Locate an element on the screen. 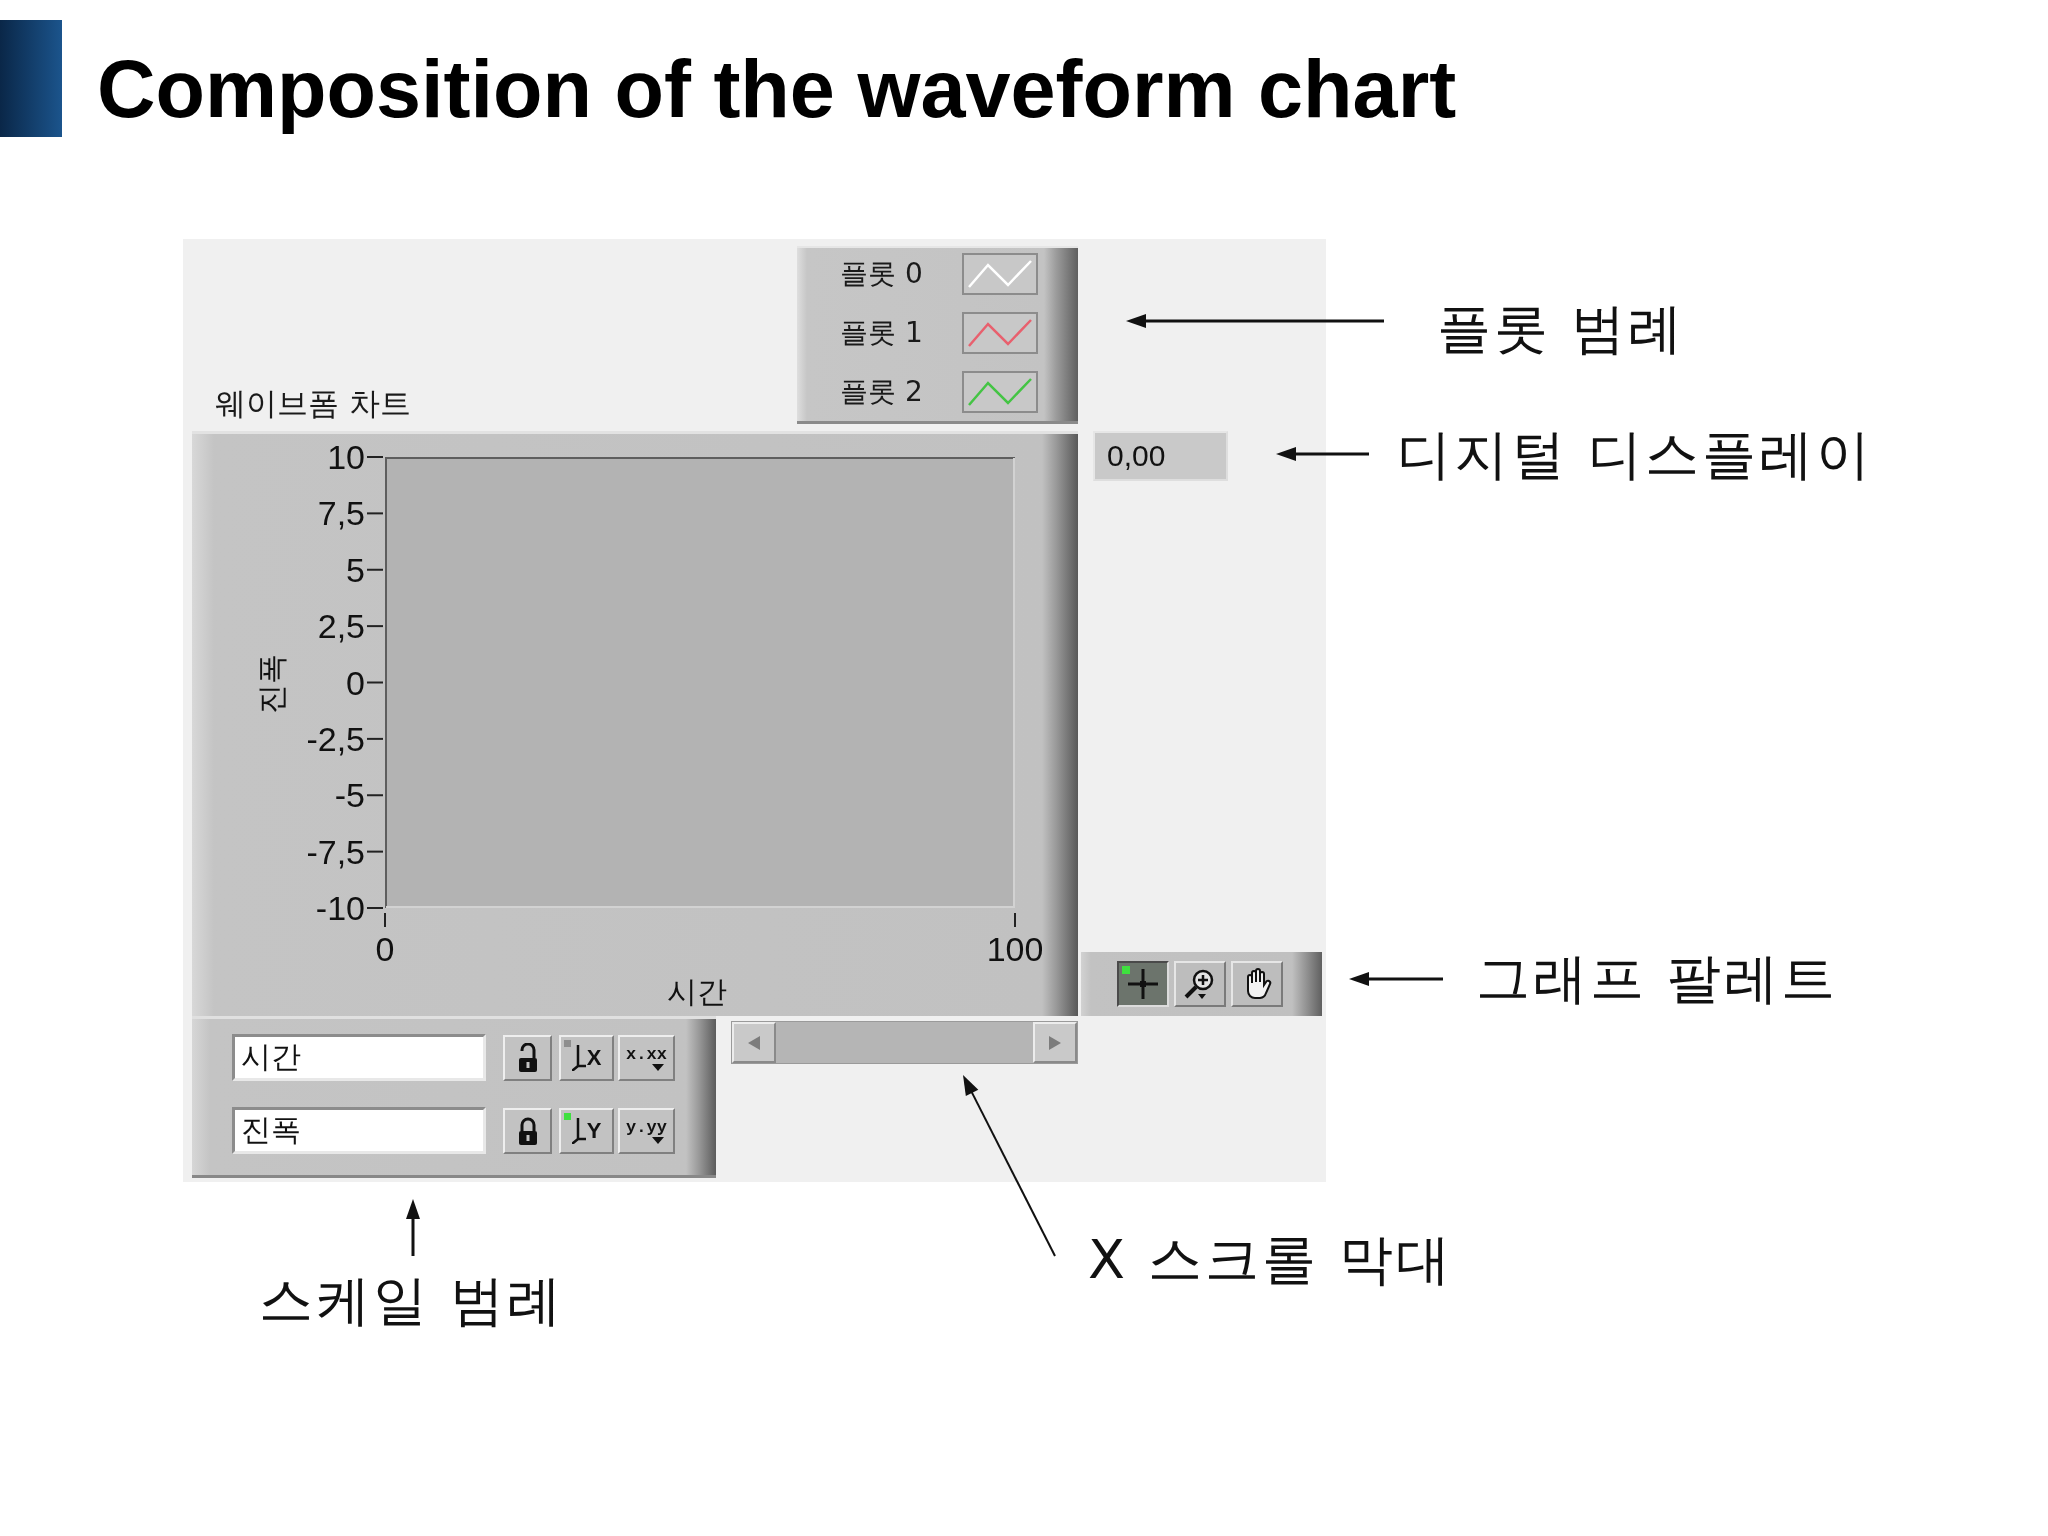 The height and width of the screenshot is (1536, 2048). tick-label: 5 is located at coordinates (355, 569).